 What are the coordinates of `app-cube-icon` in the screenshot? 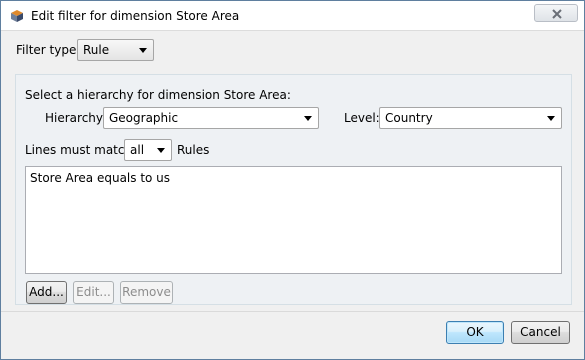 It's located at (17, 16).